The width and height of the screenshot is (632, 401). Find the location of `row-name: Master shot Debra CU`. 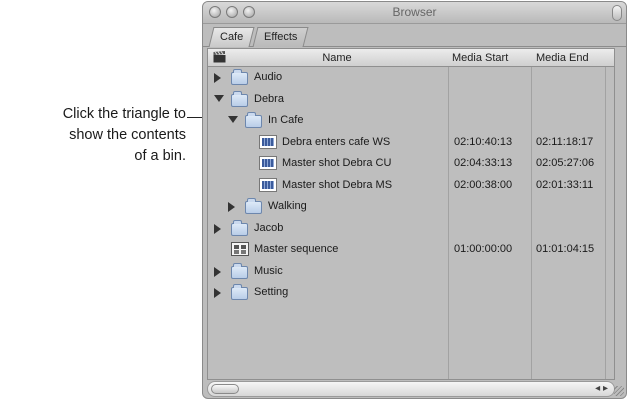

row-name: Master shot Debra CU is located at coordinates (337, 163).